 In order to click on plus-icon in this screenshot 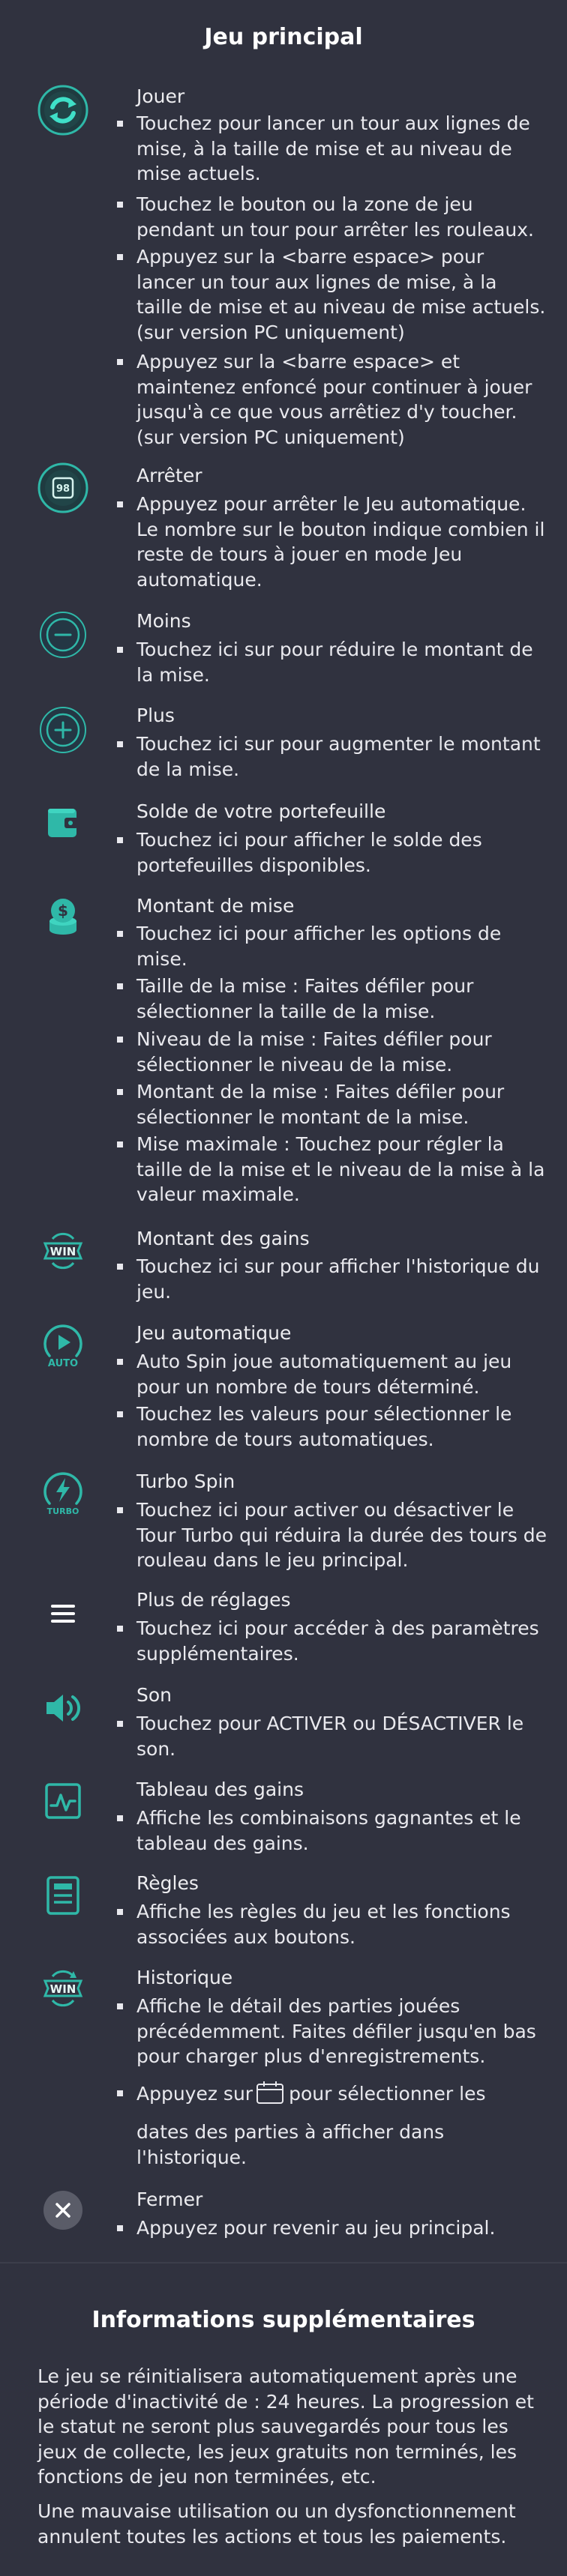, I will do `click(63, 730)`.